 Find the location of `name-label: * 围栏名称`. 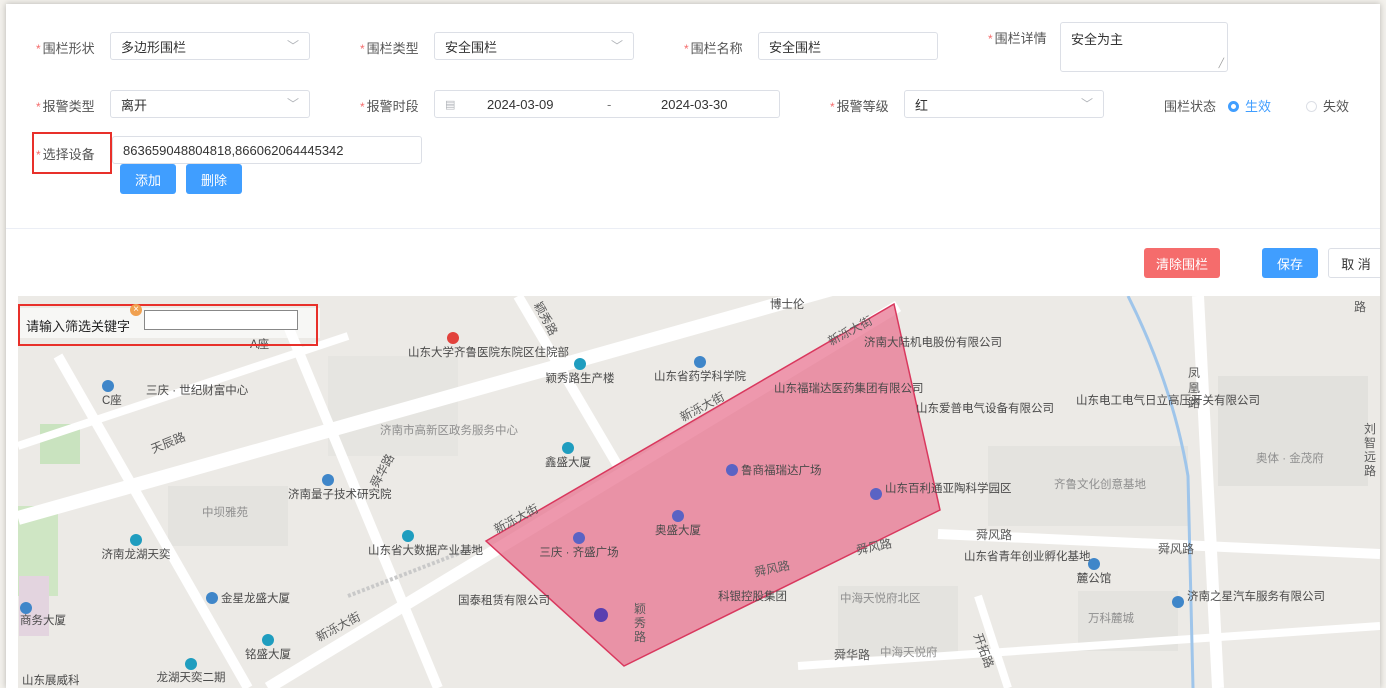

name-label: * 围栏名称 is located at coordinates (713, 48).